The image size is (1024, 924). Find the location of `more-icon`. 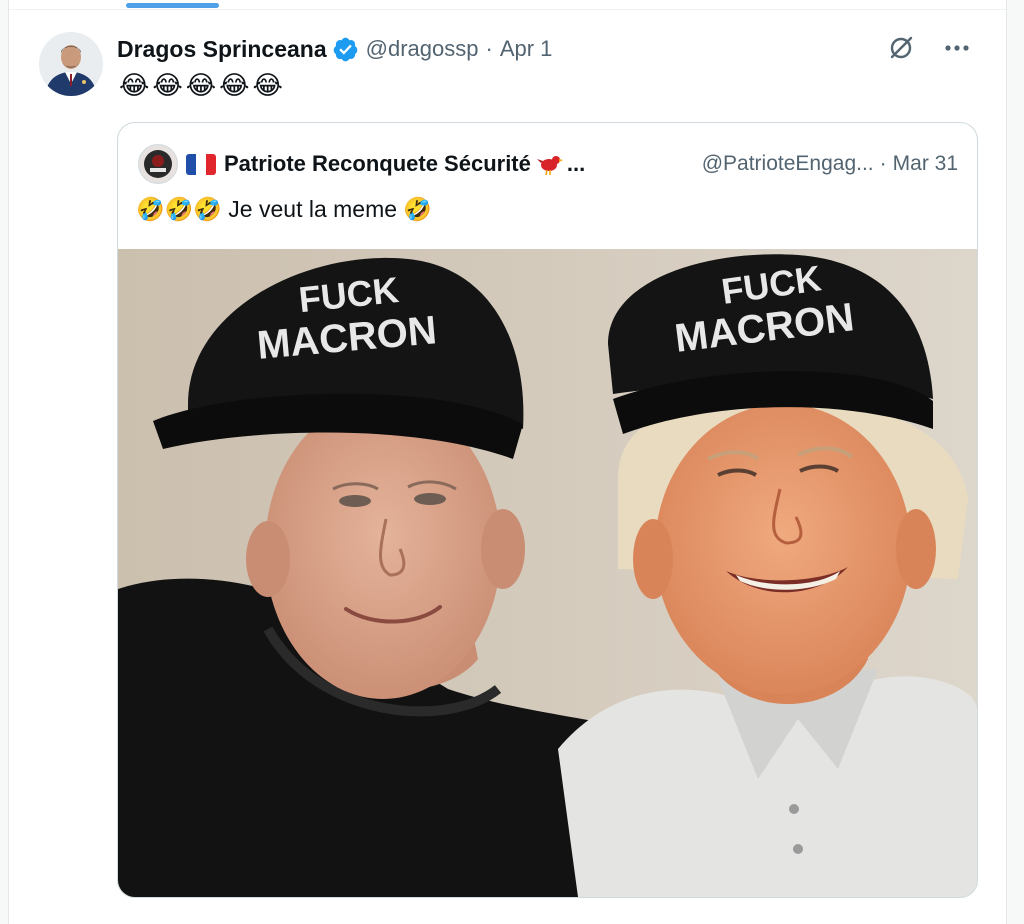

more-icon is located at coordinates (957, 48).